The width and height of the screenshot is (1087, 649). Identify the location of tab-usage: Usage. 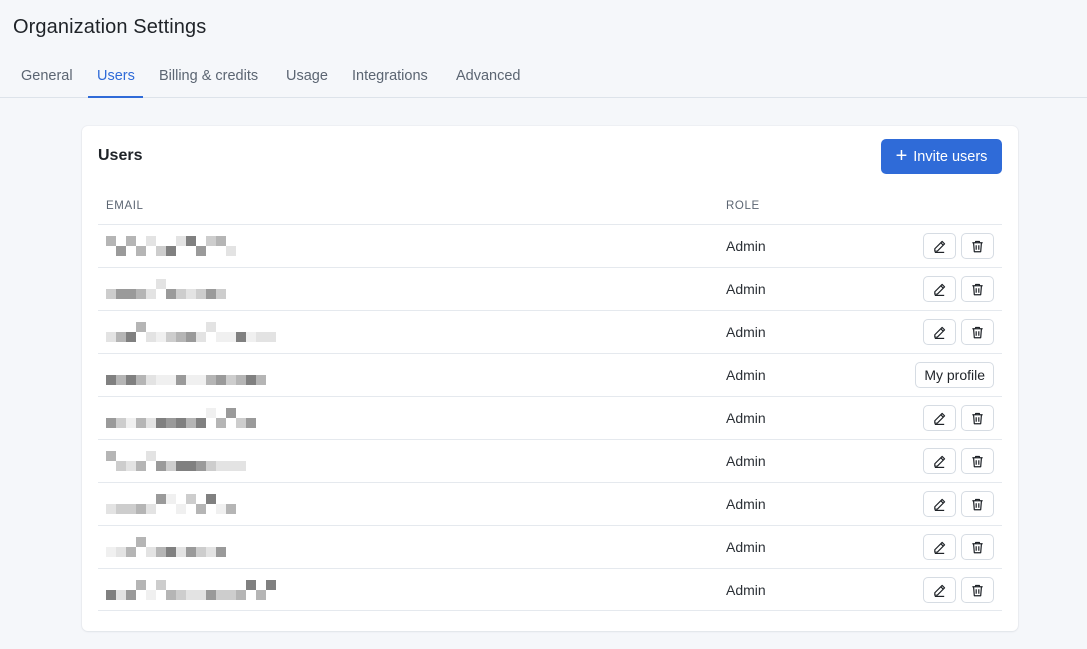
(307, 82).